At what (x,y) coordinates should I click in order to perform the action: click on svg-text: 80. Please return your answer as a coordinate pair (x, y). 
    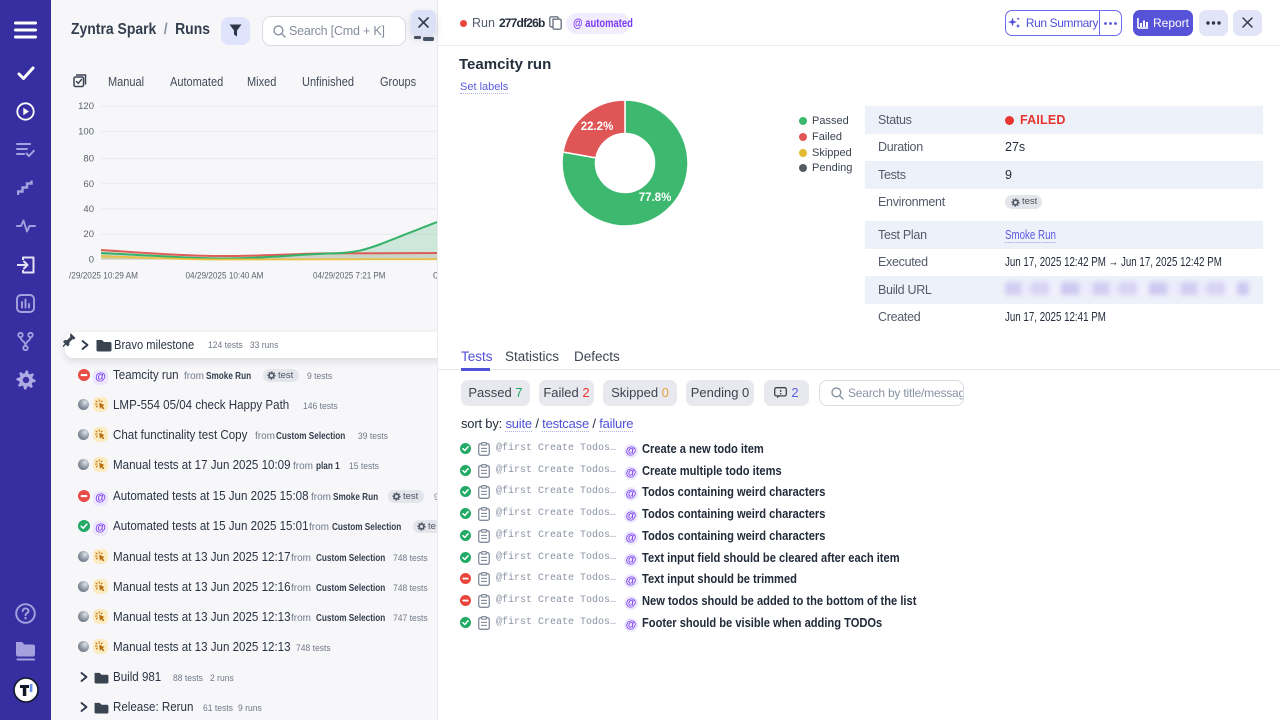
    Looking at the image, I should click on (88, 159).